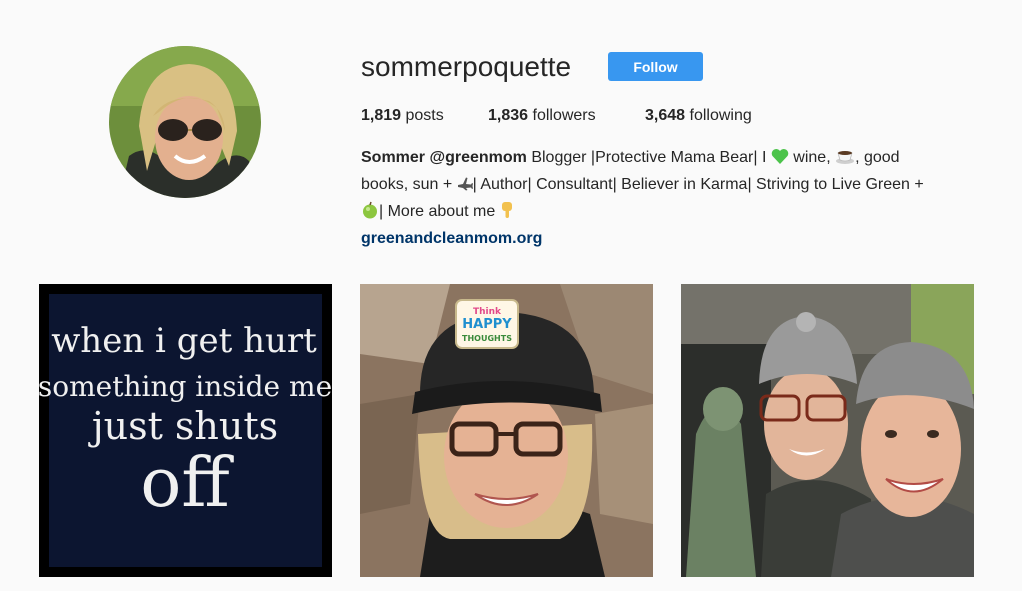  I want to click on posts-label: posts, so click(424, 115).